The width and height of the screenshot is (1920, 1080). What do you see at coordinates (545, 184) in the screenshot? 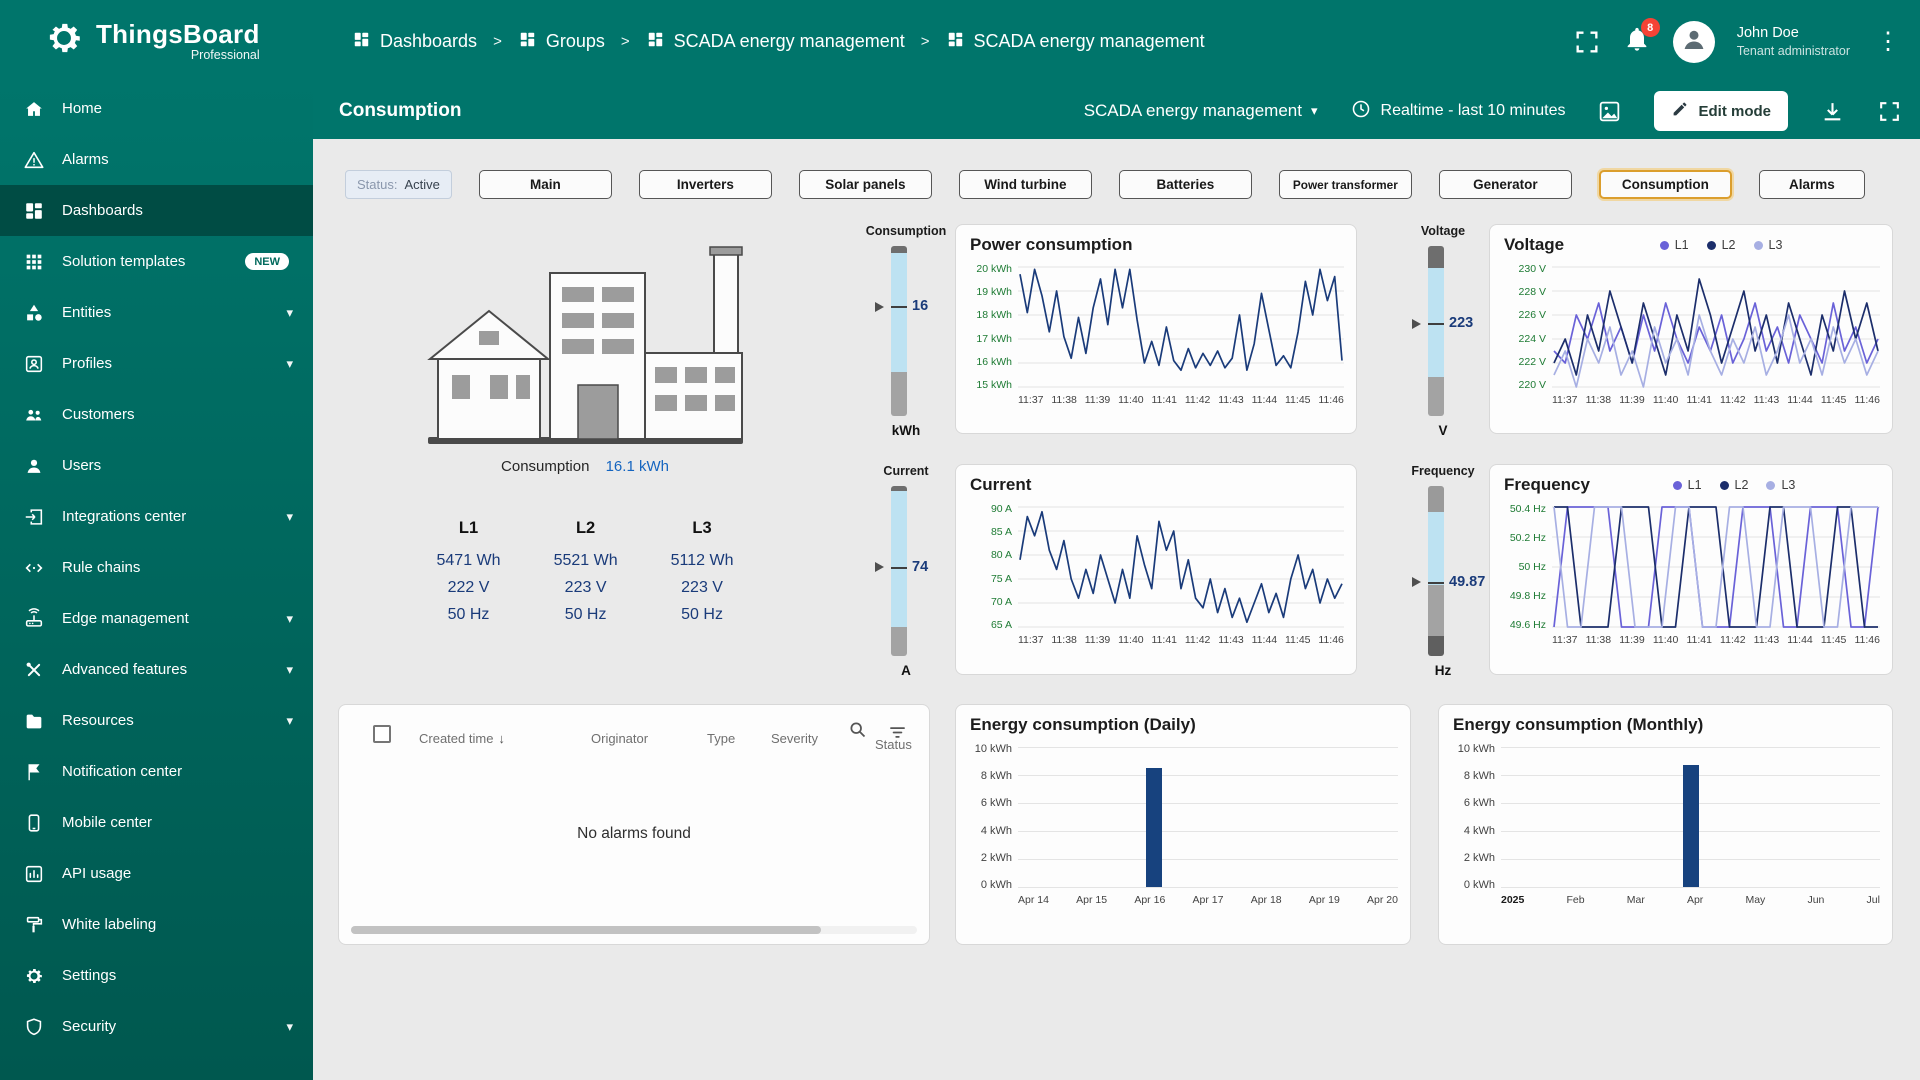
I see `state-button-main: Main` at bounding box center [545, 184].